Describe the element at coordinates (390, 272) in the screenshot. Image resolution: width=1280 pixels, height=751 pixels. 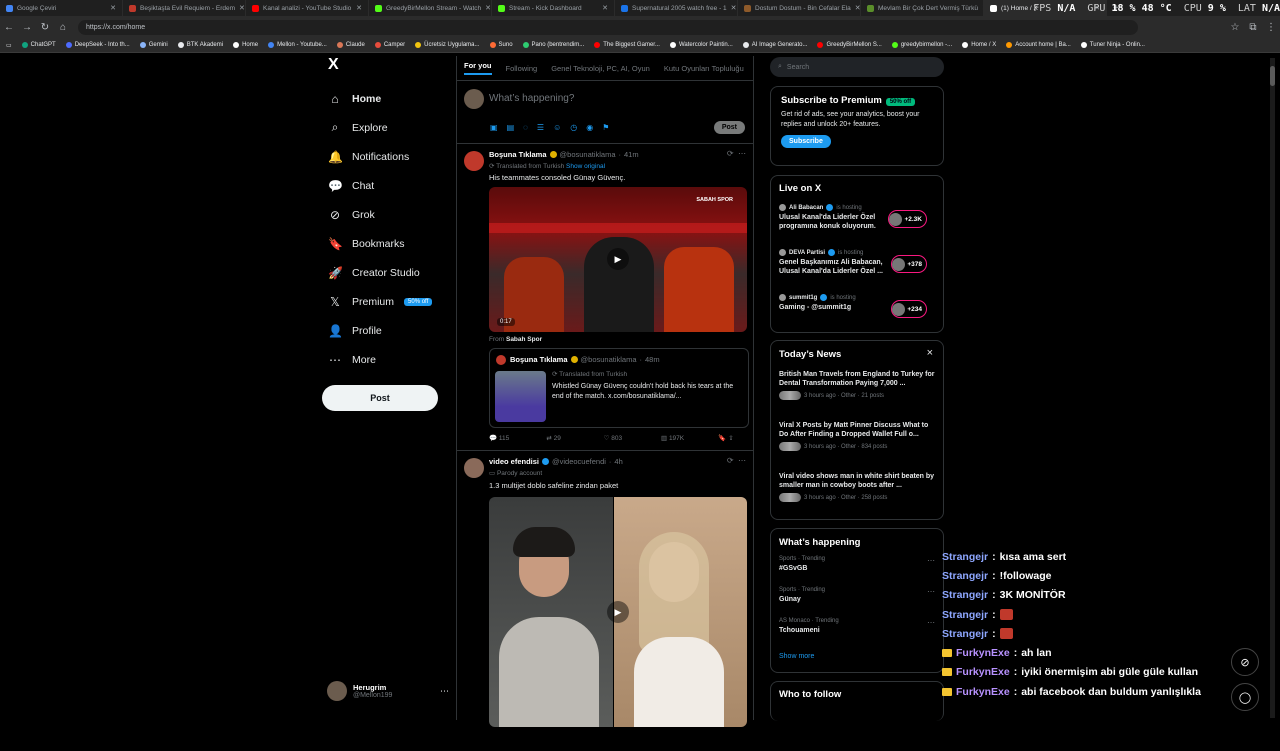
I see `nav-item-creator-studio: 🚀 Creator Studio` at that location.